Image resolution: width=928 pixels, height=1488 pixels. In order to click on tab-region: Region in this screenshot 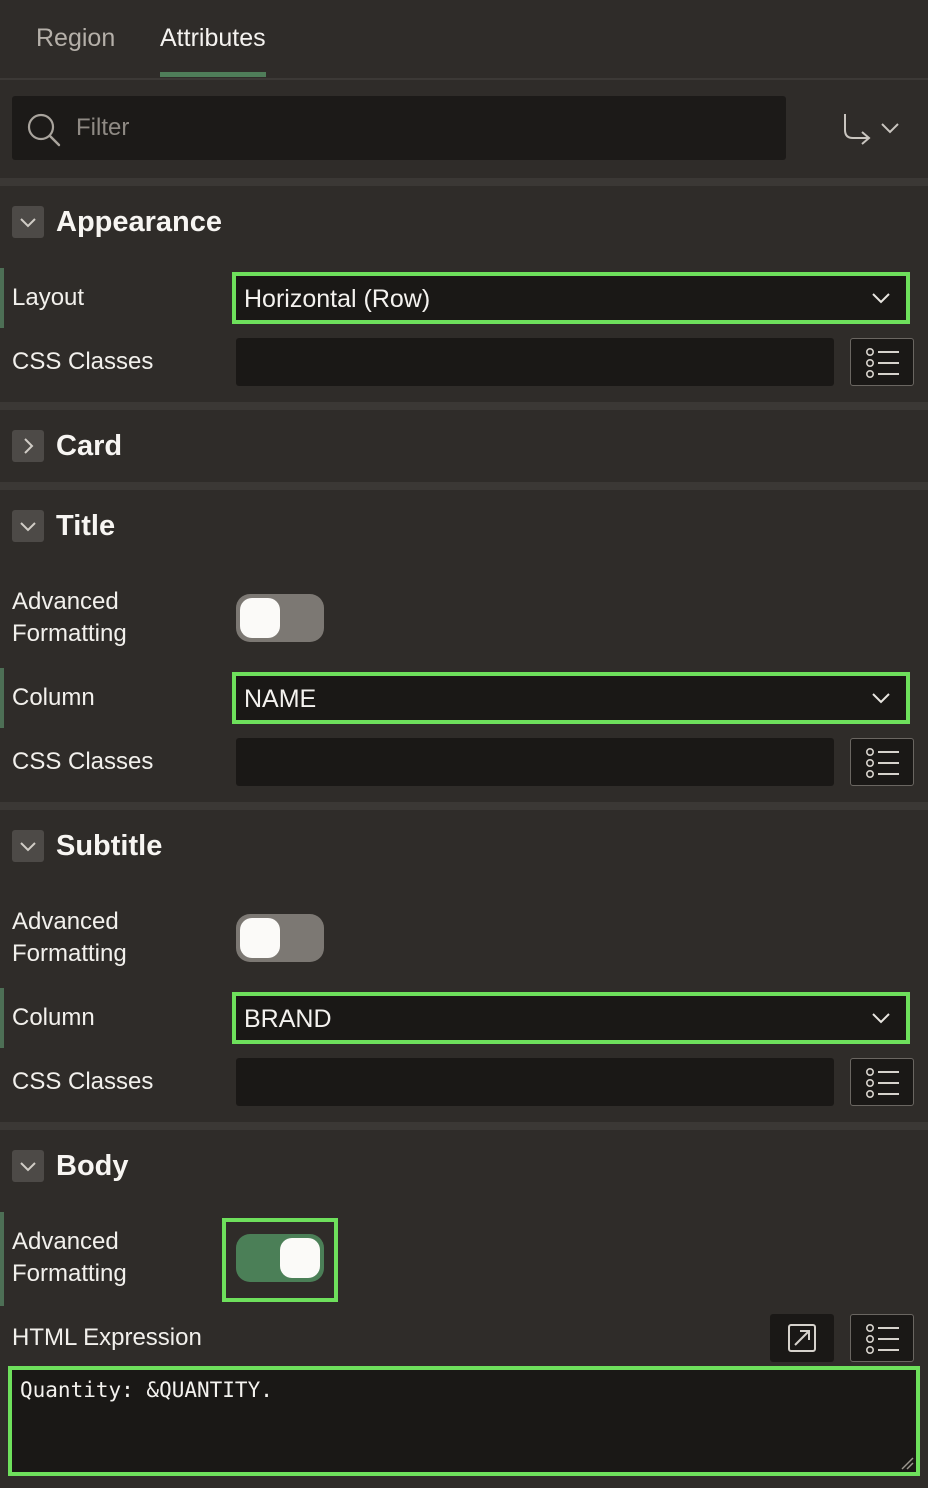, I will do `click(75, 38)`.